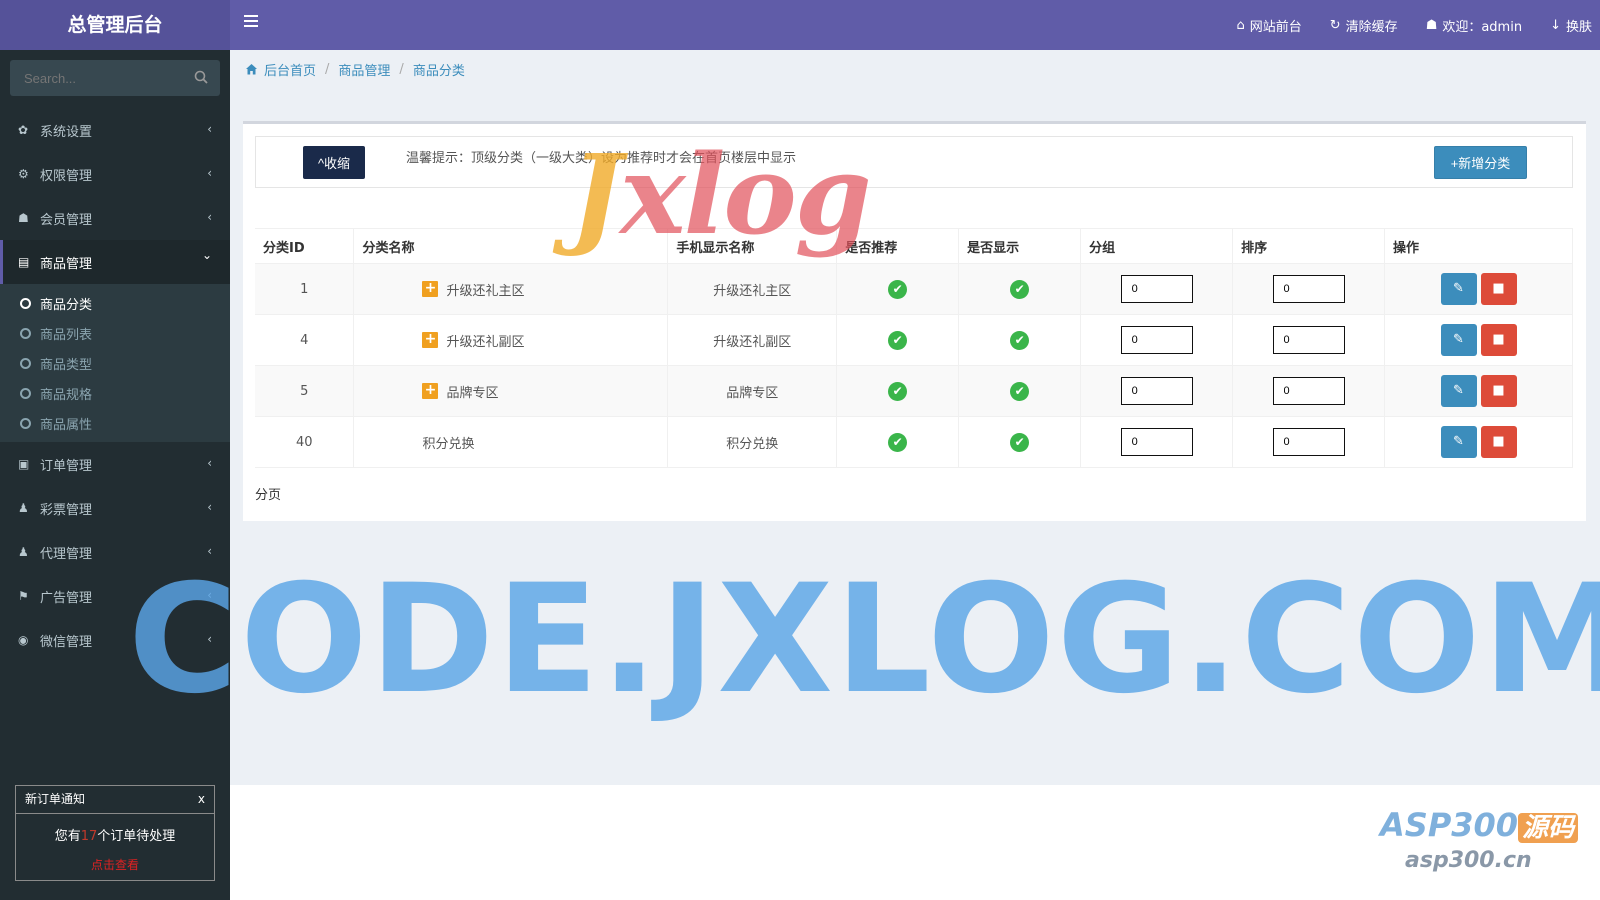  Describe the element at coordinates (596, 194) in the screenshot. I see `watermark-logo-j: J` at that location.